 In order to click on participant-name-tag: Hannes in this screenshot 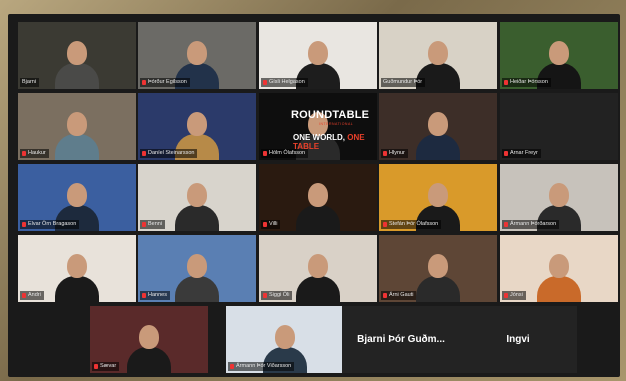, I will do `click(155, 295)`.